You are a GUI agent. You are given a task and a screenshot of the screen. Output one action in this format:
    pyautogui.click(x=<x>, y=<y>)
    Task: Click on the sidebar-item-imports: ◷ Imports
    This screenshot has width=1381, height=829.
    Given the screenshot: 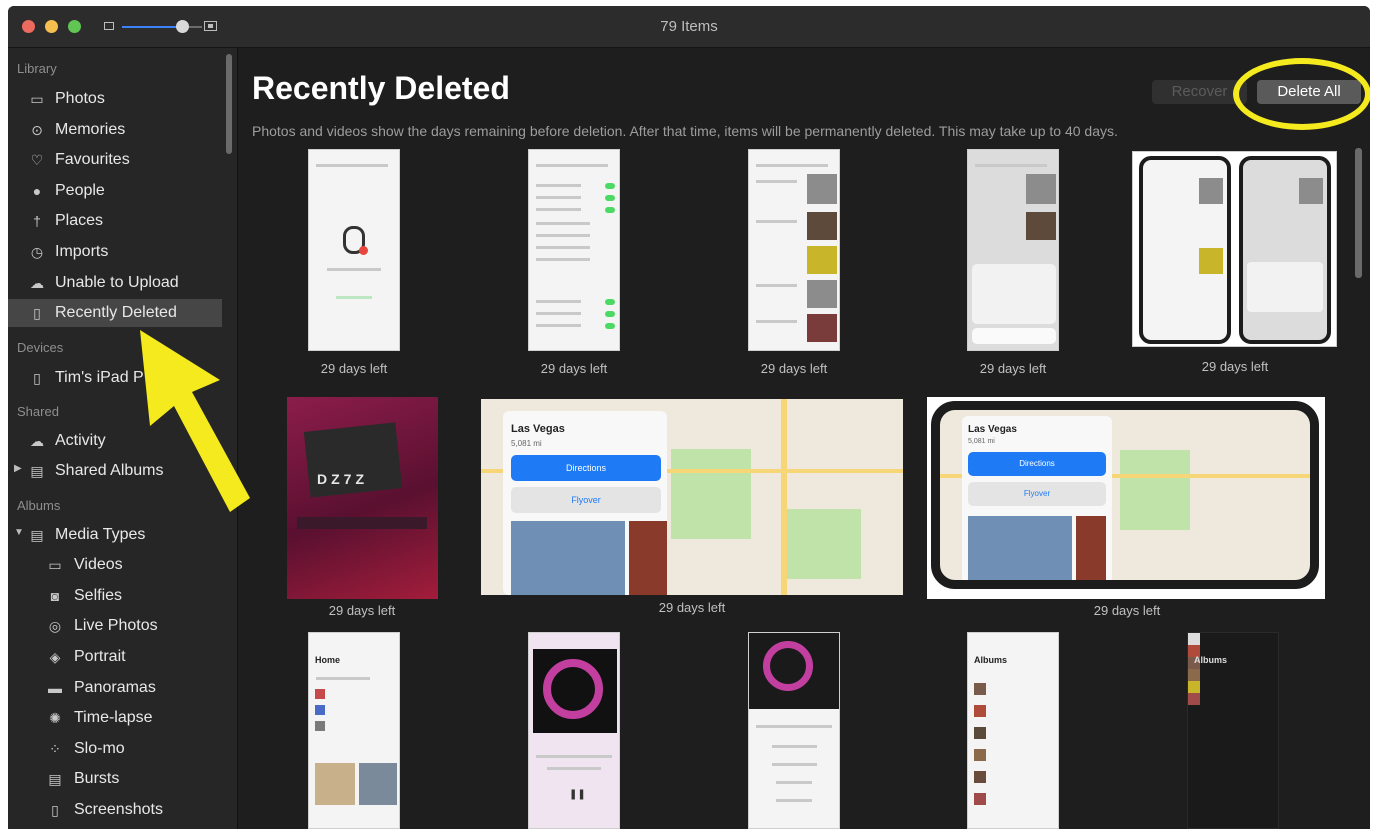 What is the action you would take?
    pyautogui.click(x=115, y=252)
    